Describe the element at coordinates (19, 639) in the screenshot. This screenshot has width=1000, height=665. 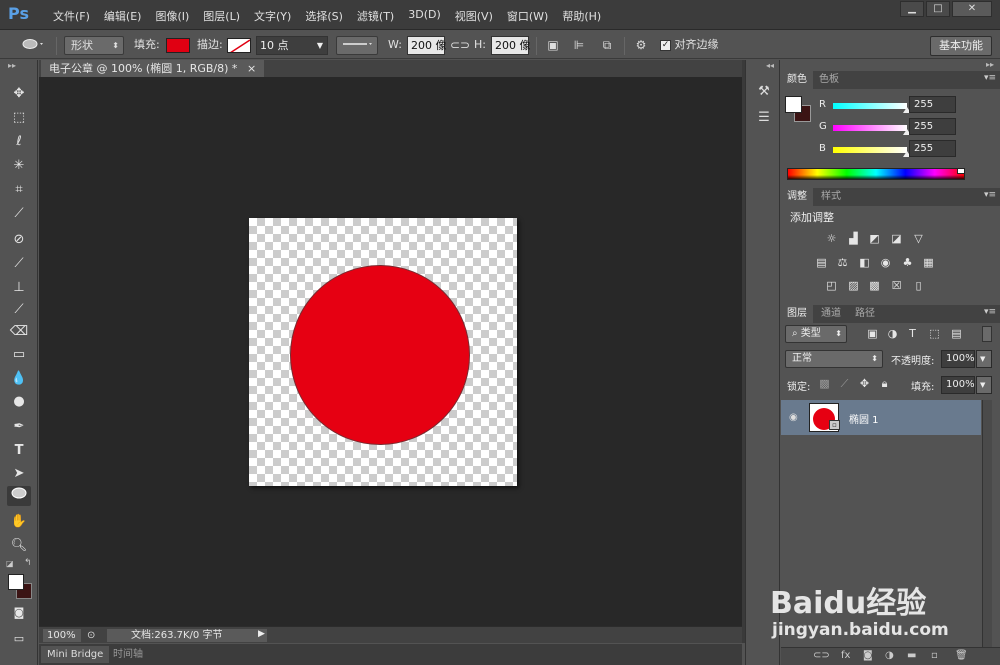
I see `screen-mode-icon: ▭` at that location.